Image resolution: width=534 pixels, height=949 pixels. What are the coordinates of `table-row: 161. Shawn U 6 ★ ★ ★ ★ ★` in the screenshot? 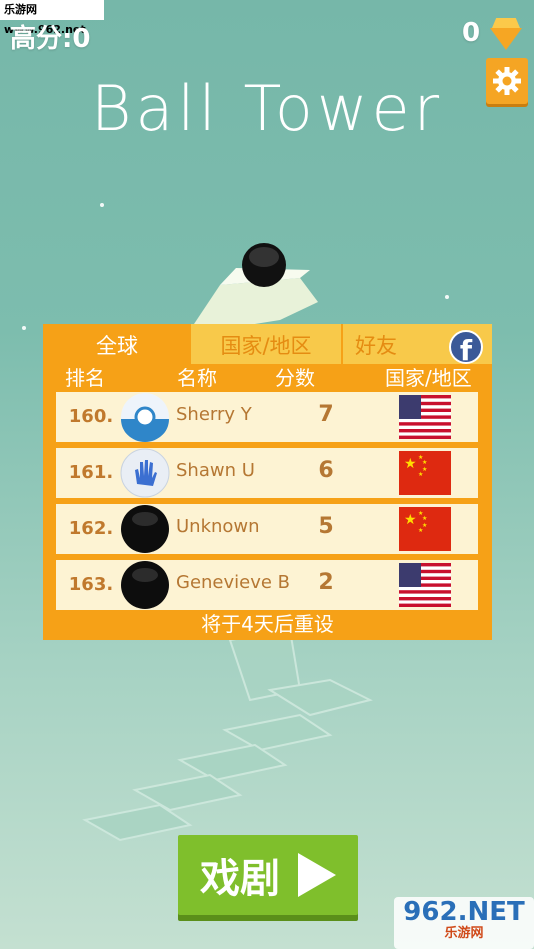 It's located at (267, 473).